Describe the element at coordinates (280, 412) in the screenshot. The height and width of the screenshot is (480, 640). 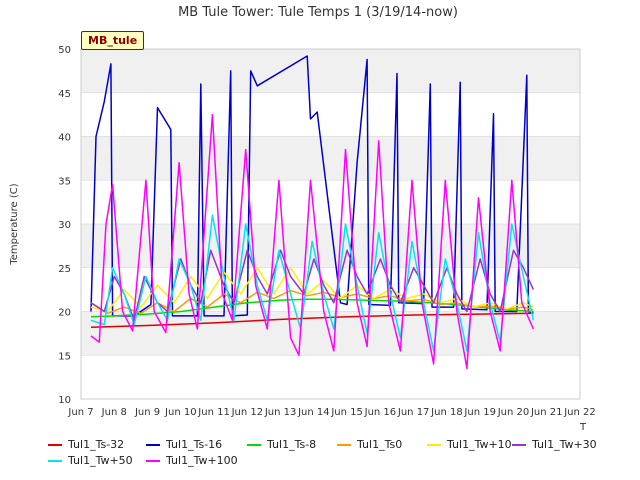
I see `x-tick-label: Jun 13` at that location.